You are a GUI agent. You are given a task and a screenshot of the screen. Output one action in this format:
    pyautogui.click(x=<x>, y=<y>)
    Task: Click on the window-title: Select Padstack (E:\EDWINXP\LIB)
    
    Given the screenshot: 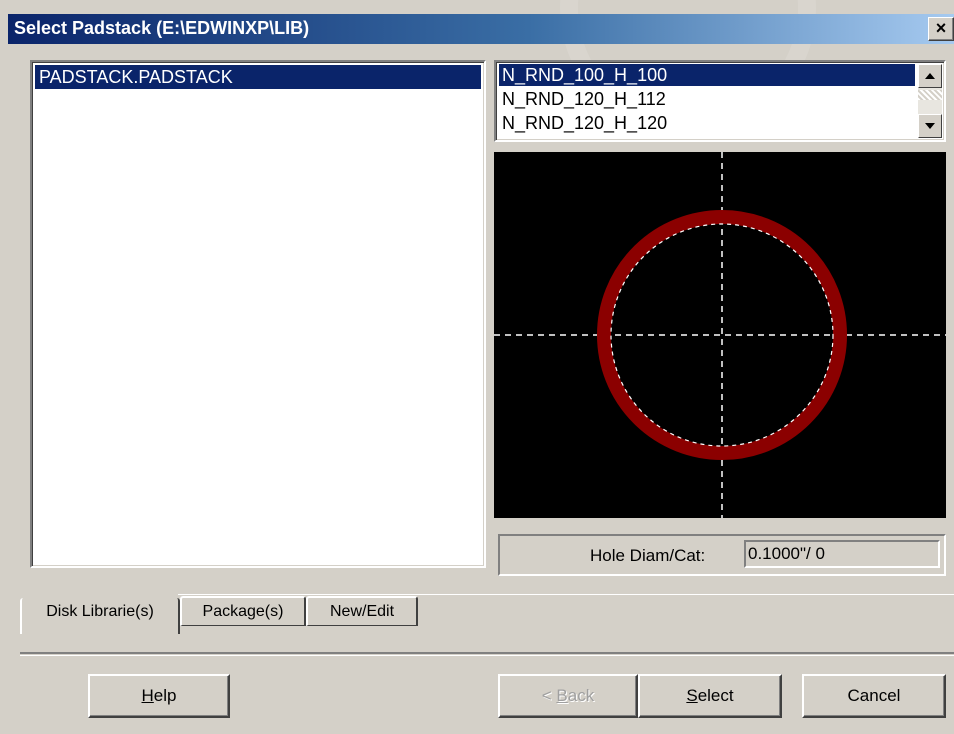 What is the action you would take?
    pyautogui.click(x=162, y=28)
    